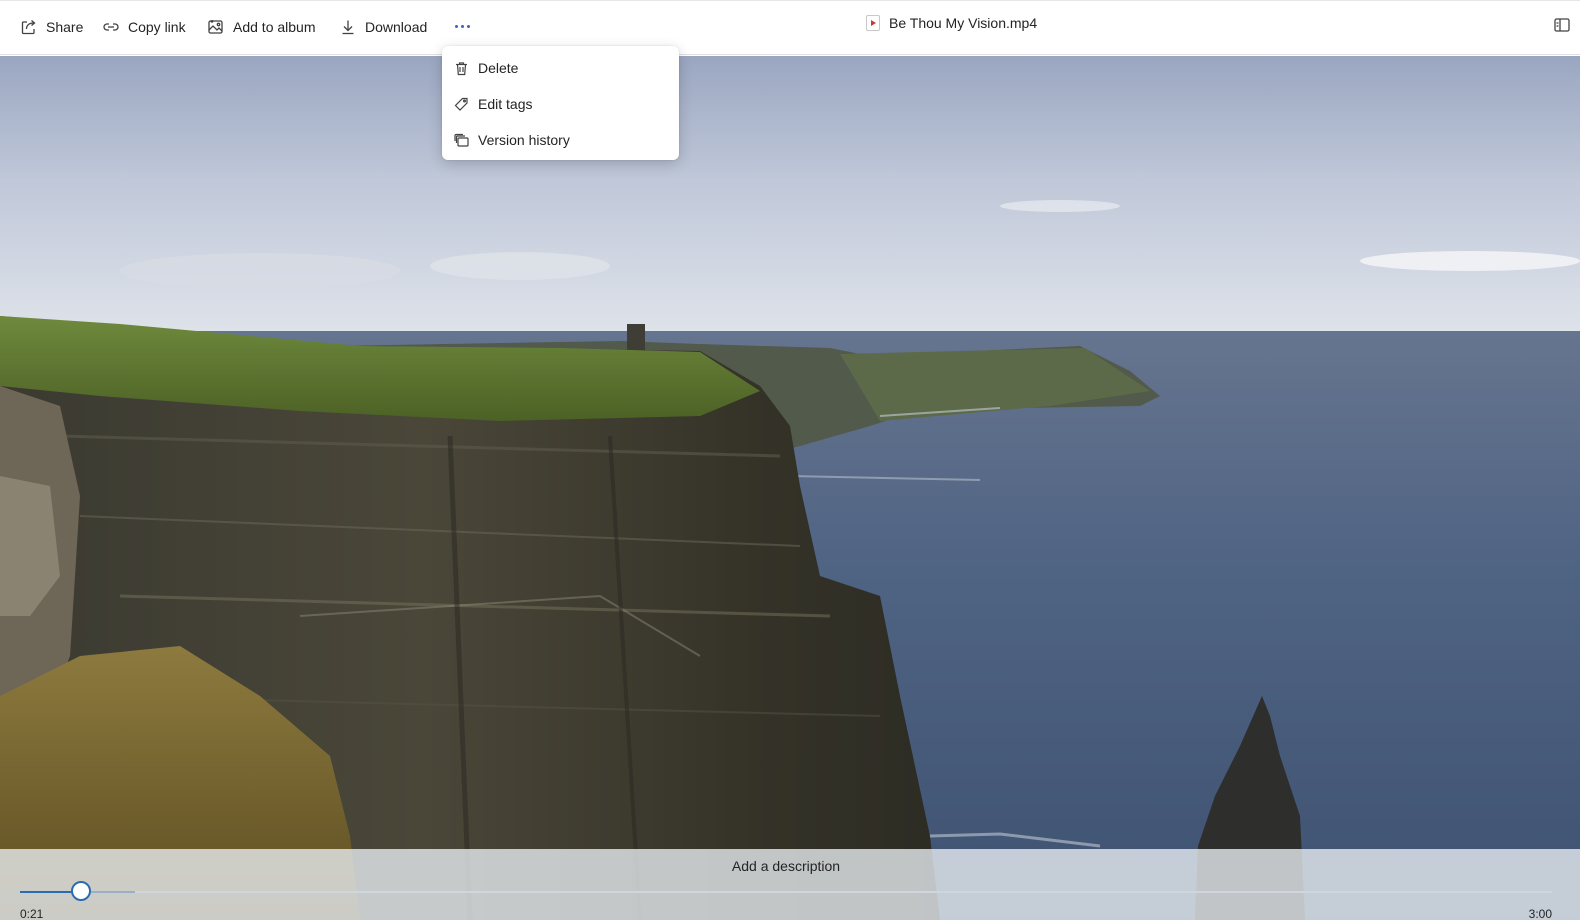 The height and width of the screenshot is (921, 1580). Describe the element at coordinates (1540, 914) in the screenshot. I see `total-time: 3:00` at that location.